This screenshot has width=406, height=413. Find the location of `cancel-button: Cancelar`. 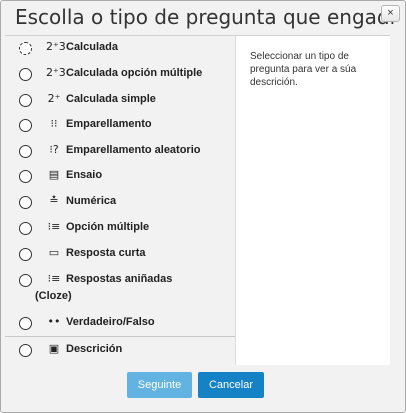

cancel-button: Cancelar is located at coordinates (231, 385).